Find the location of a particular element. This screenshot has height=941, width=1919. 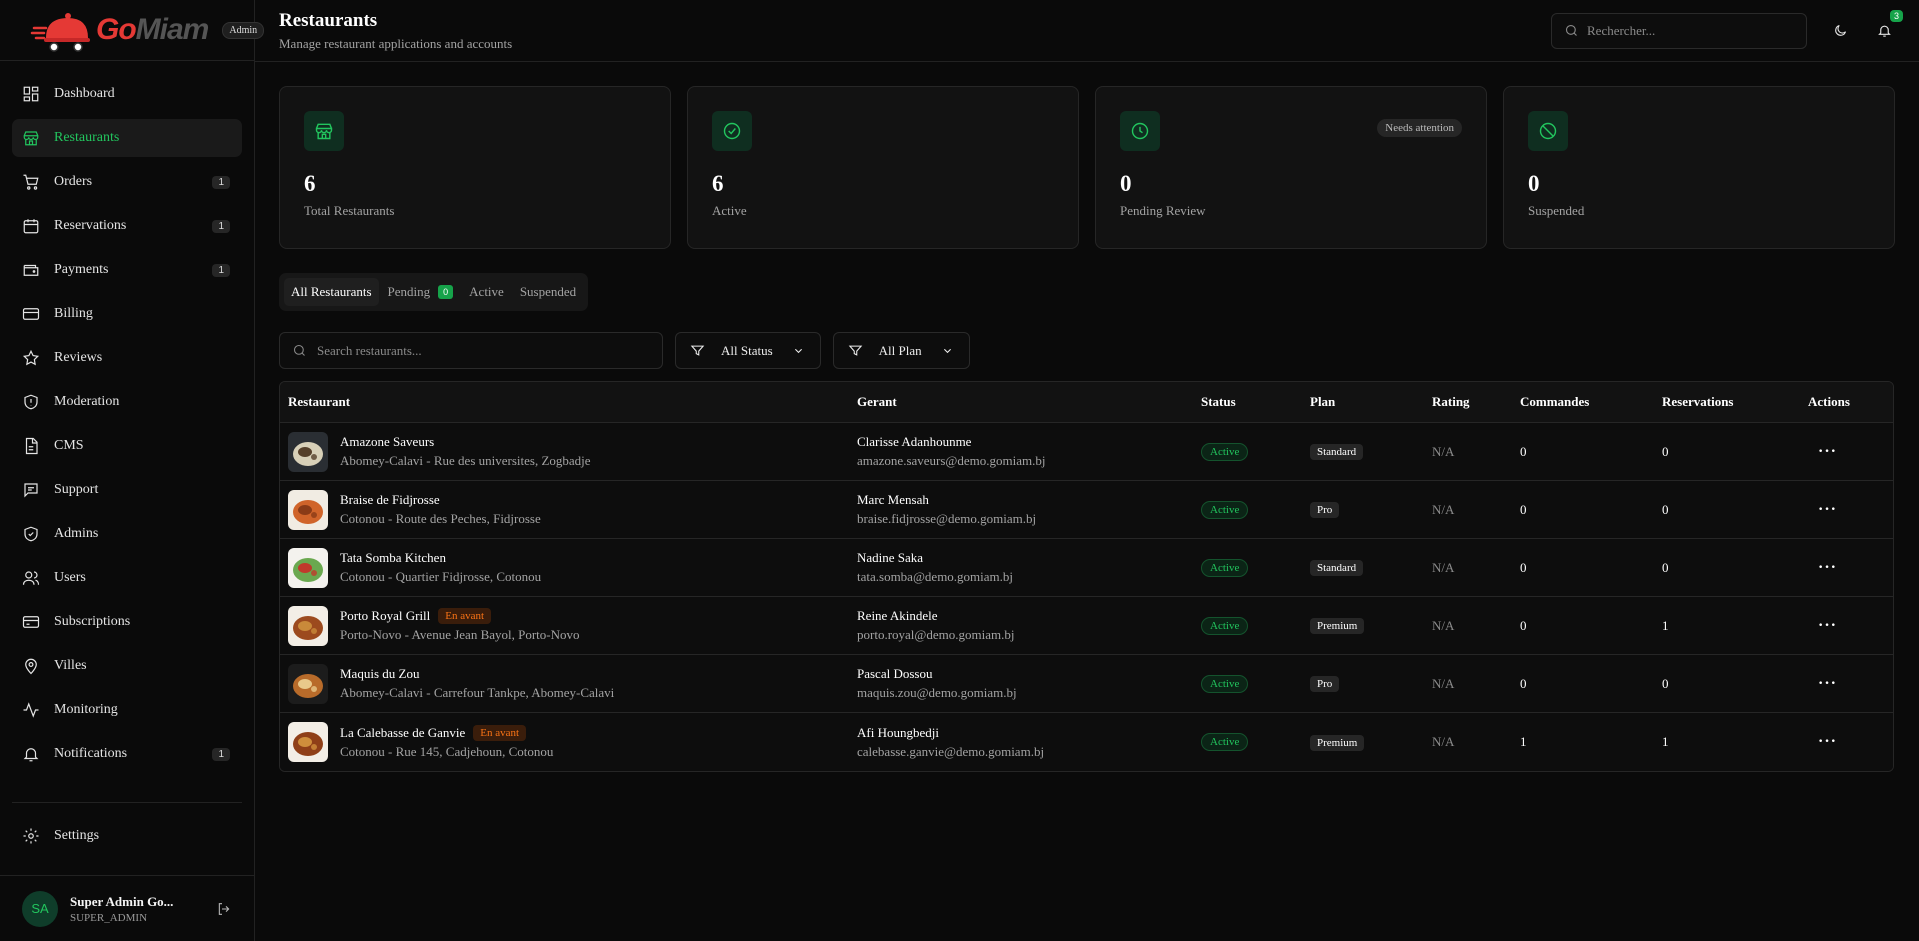

status-cell: Active is located at coordinates (1247, 625).